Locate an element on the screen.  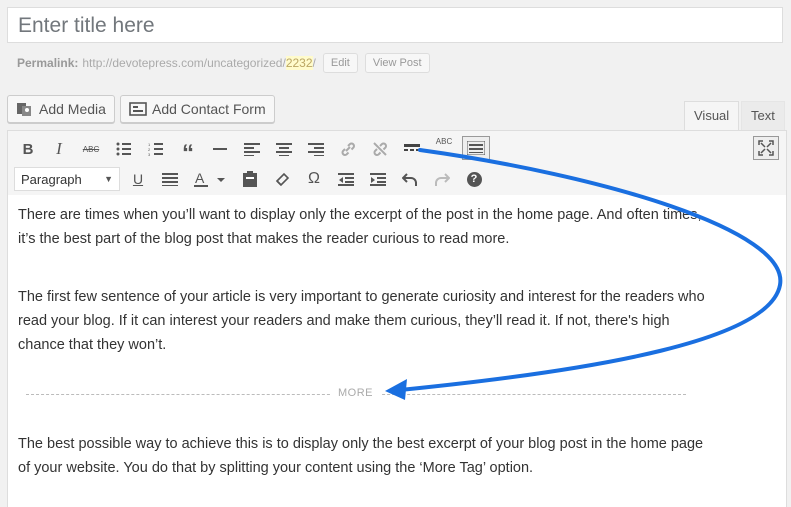
unlink-icon is located at coordinates (380, 149).